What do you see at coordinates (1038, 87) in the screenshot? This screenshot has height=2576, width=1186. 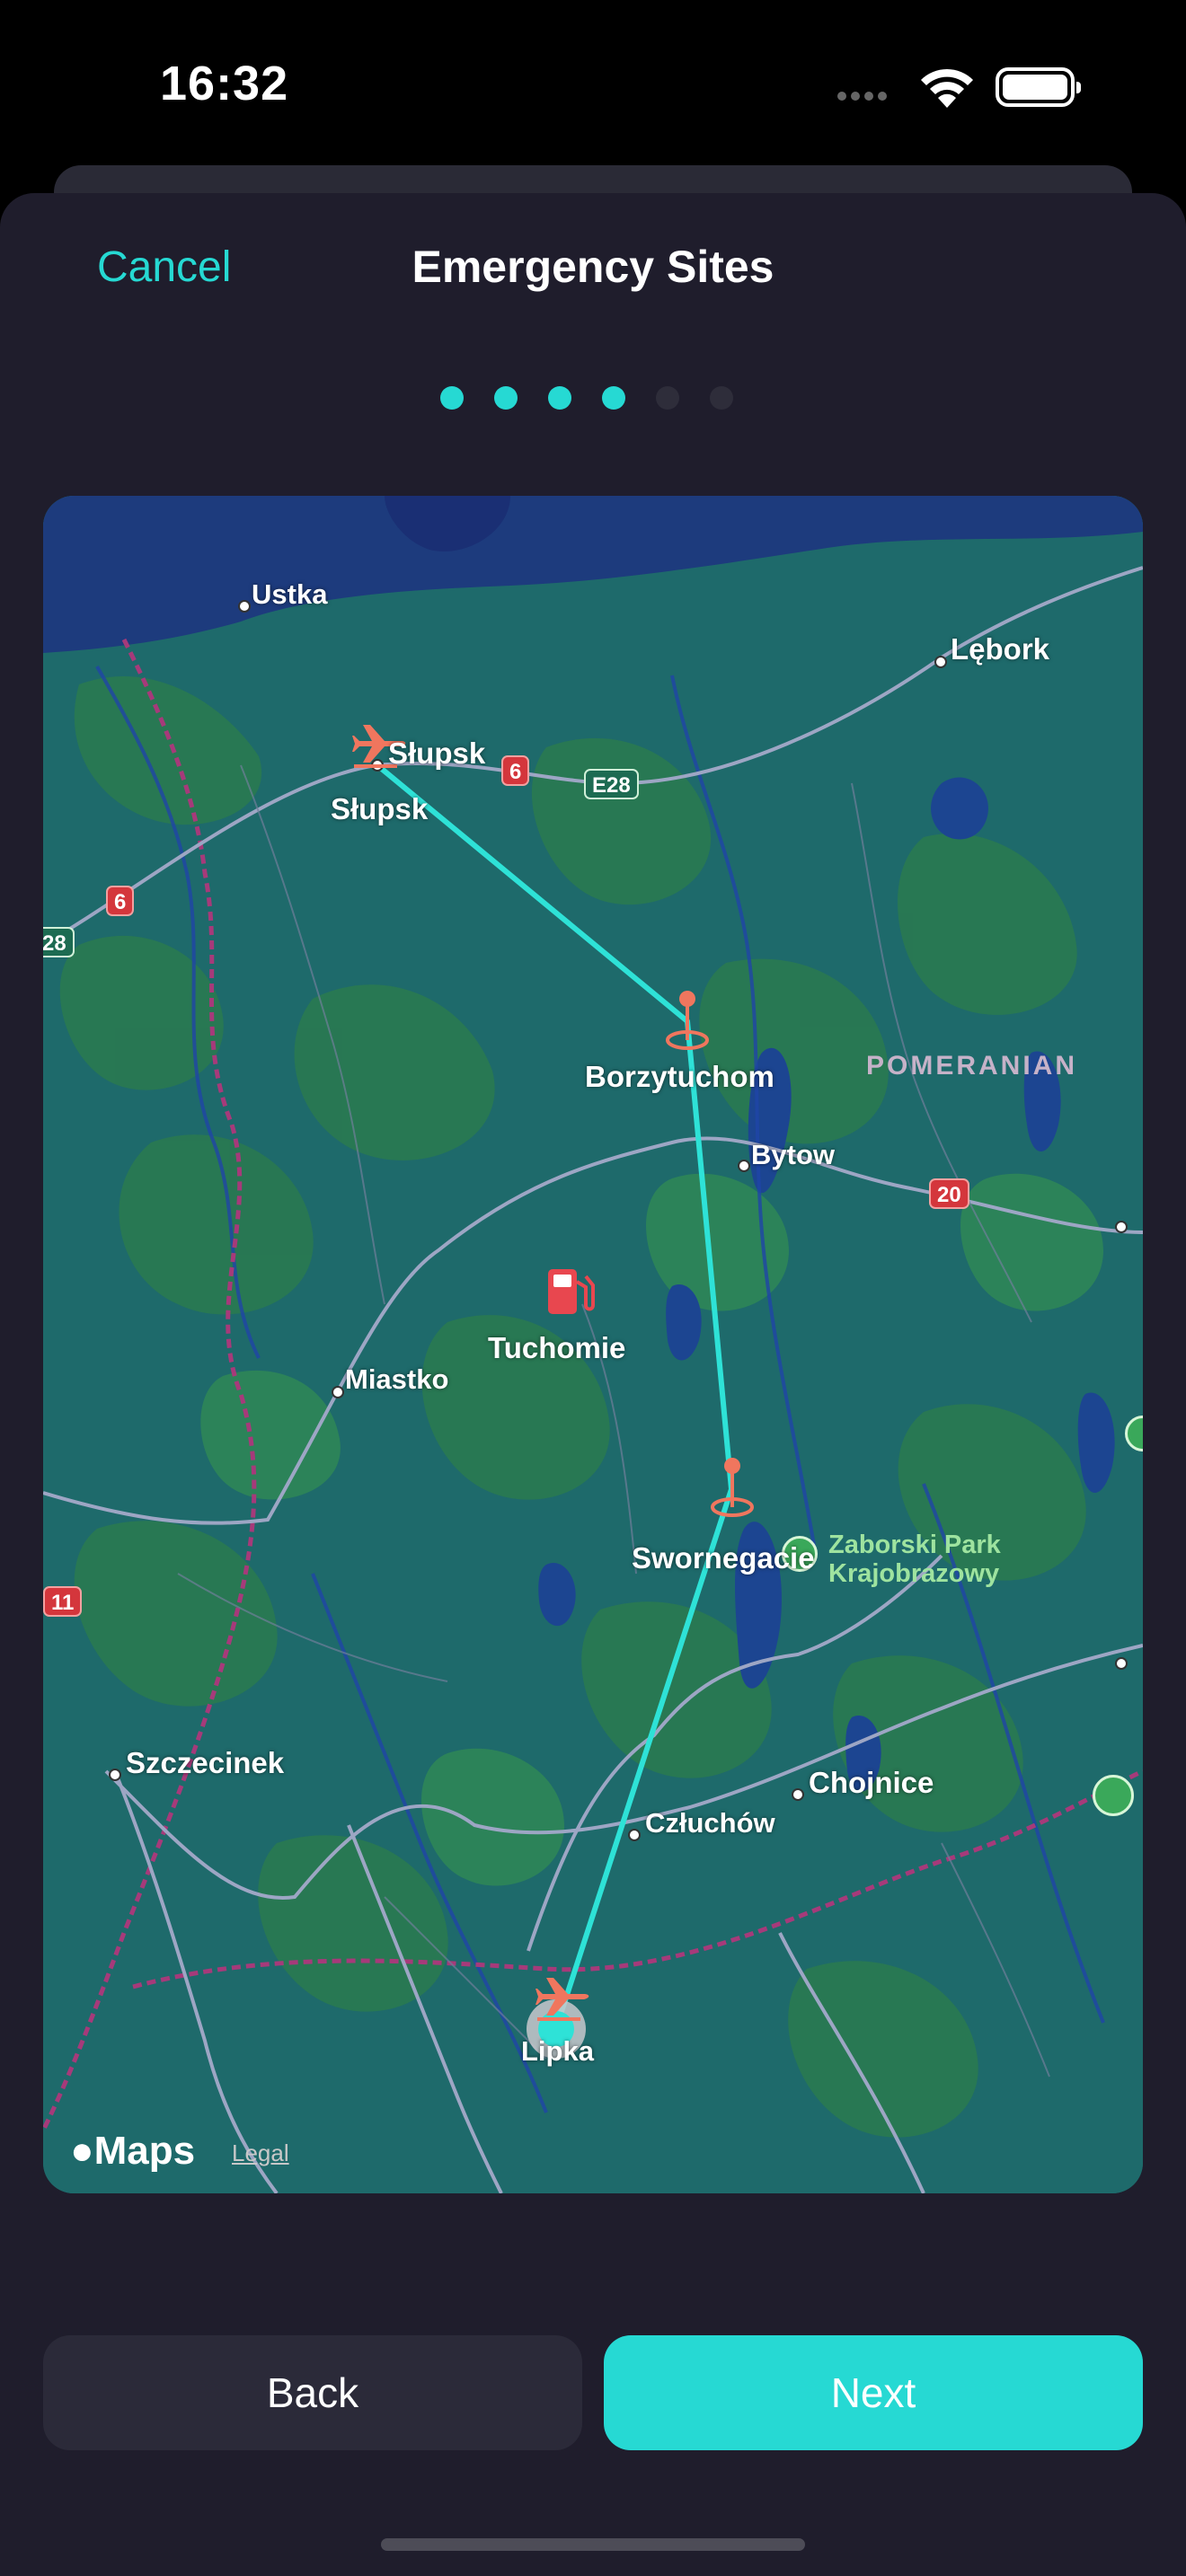 I see `battery-icon` at bounding box center [1038, 87].